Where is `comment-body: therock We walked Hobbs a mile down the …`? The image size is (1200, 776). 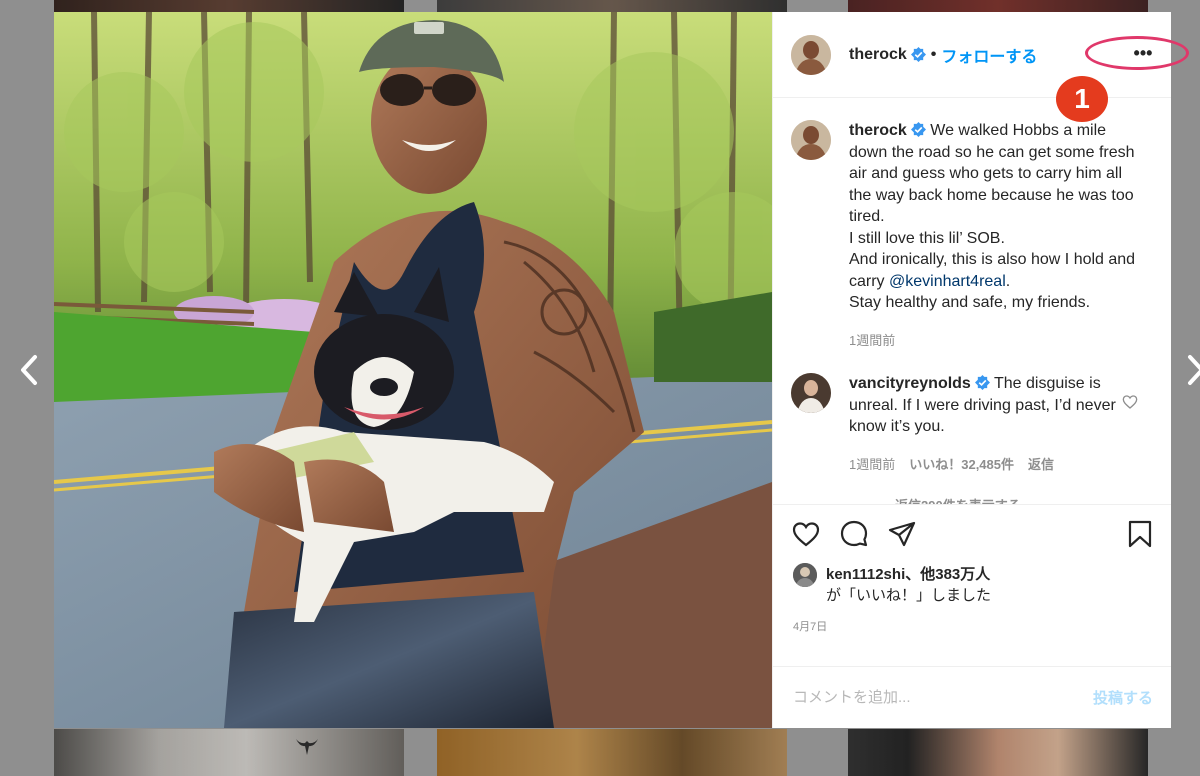 comment-body: therock We walked Hobbs a mile down the … is located at coordinates (994, 235).